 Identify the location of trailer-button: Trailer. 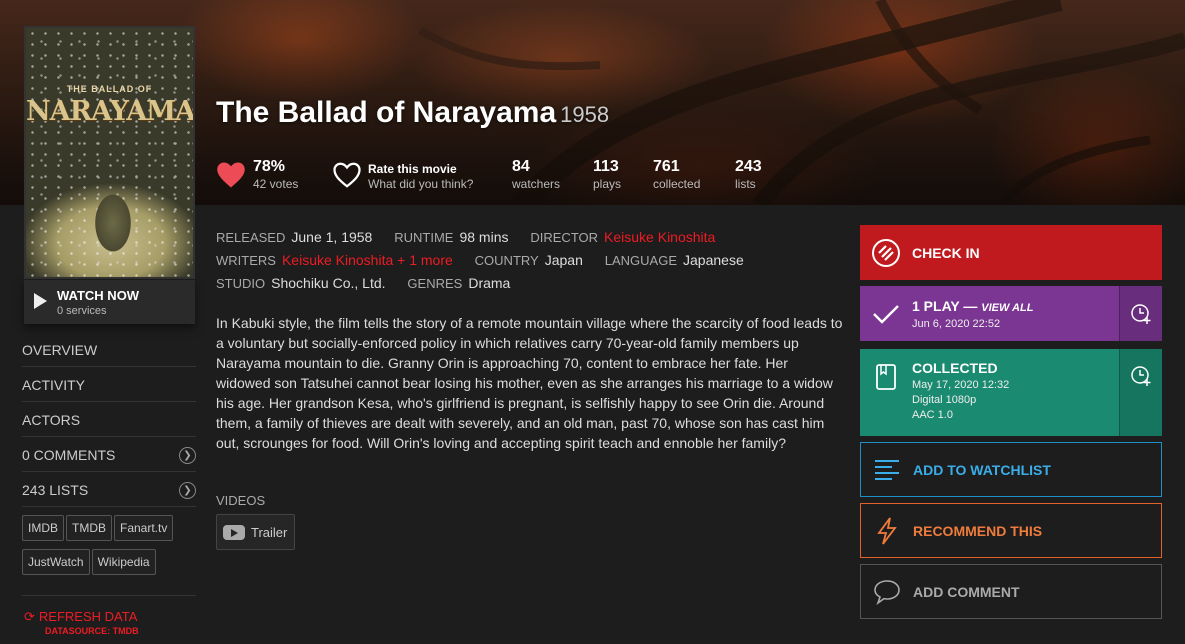
(255, 532).